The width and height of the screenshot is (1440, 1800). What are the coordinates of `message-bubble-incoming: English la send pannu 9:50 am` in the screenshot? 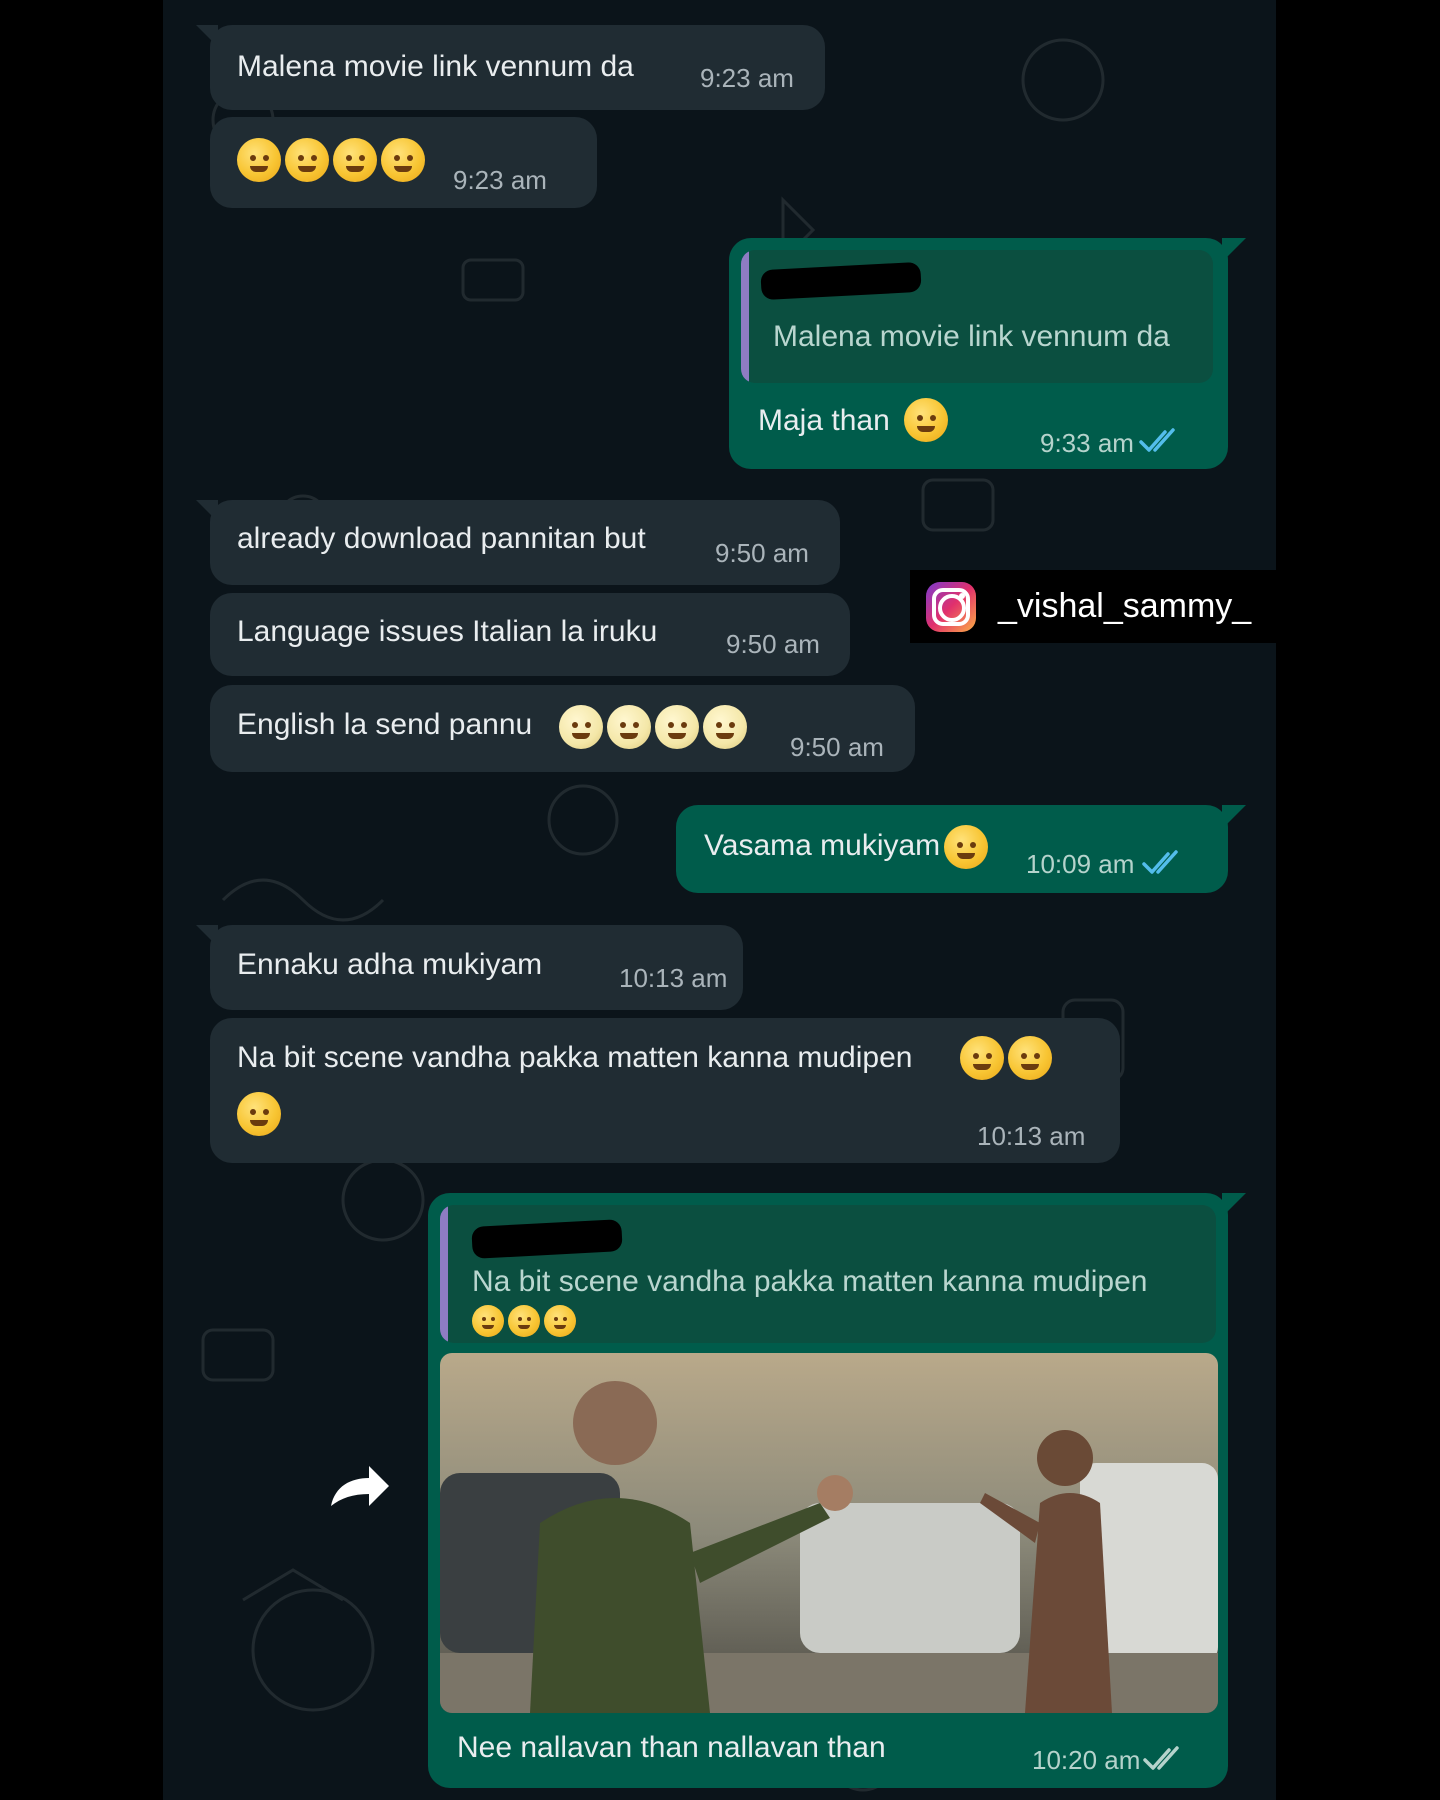 It's located at (562, 728).